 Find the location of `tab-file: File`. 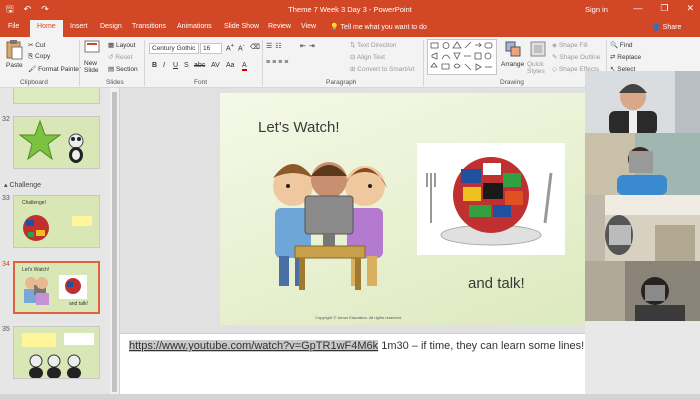

tab-file: File is located at coordinates (13, 26).